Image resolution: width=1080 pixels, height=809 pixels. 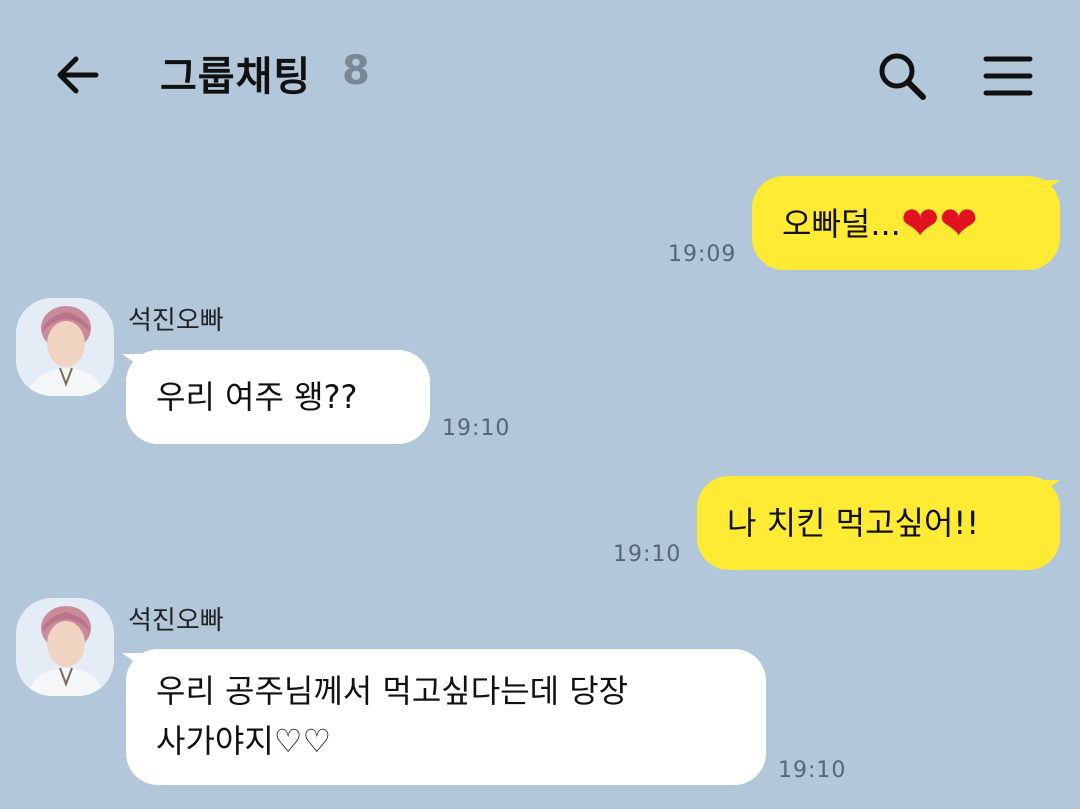 I want to click on search-button, so click(x=902, y=76).